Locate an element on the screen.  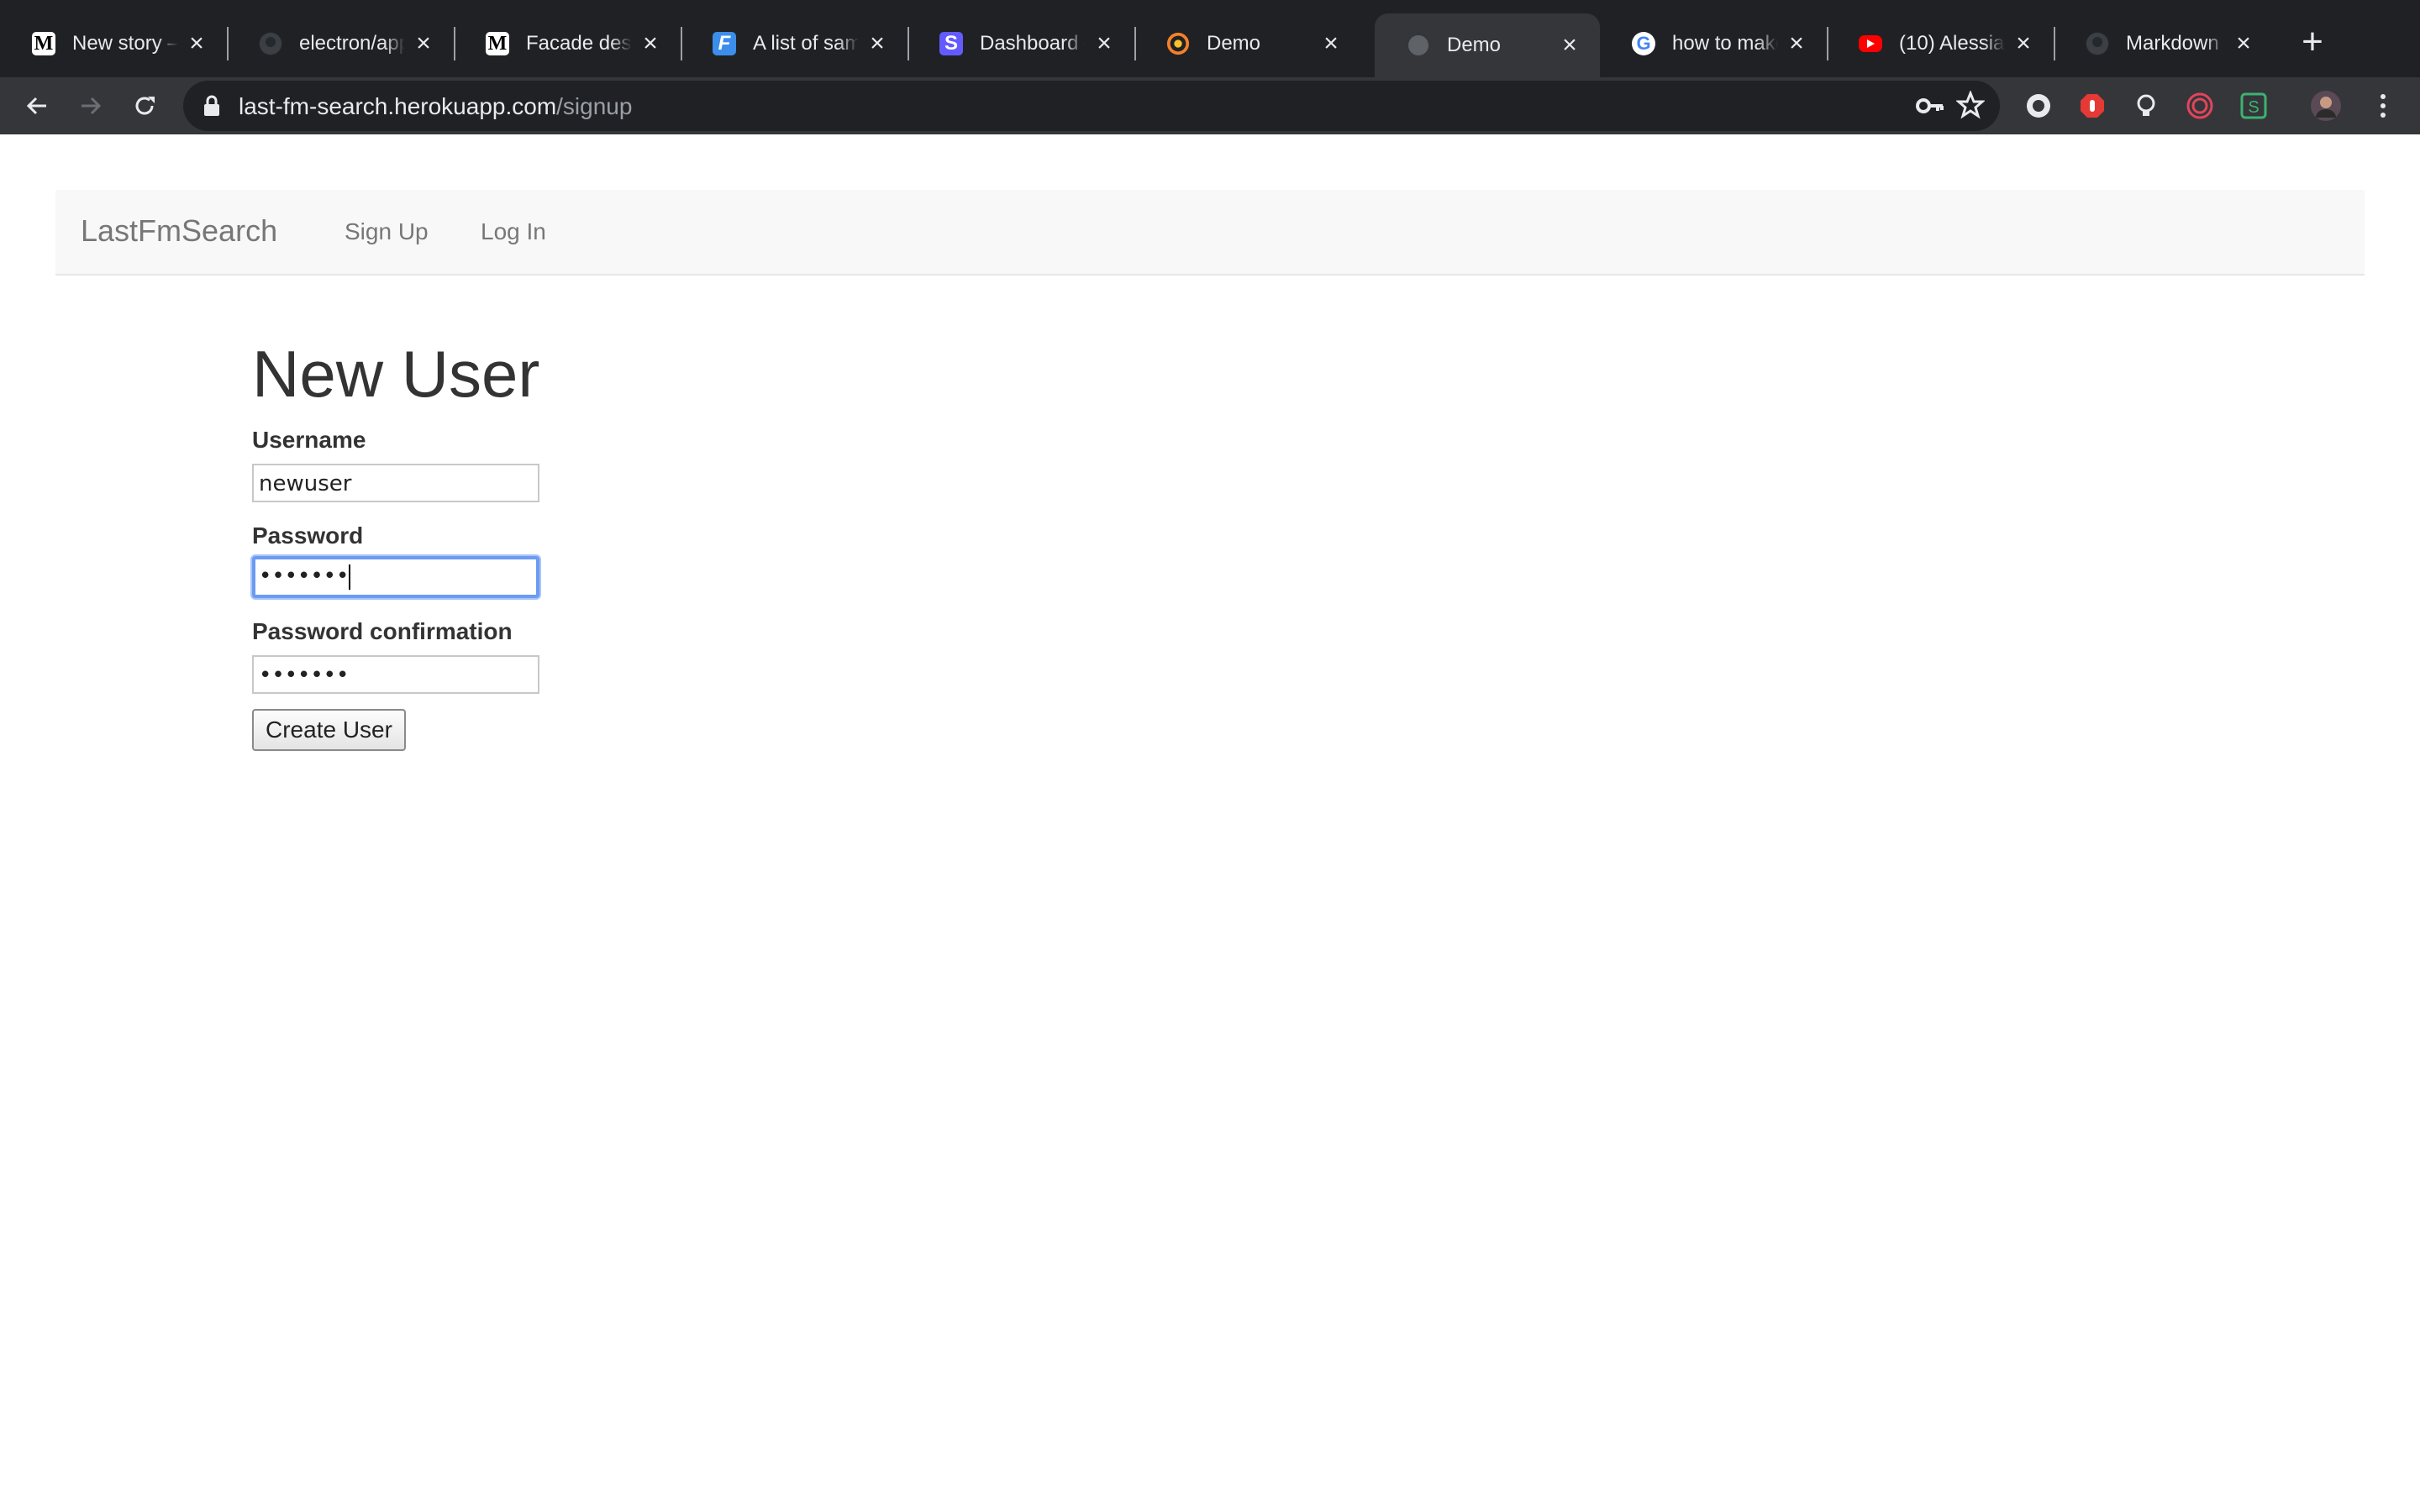
password-value: ••••••• is located at coordinates (304, 576).